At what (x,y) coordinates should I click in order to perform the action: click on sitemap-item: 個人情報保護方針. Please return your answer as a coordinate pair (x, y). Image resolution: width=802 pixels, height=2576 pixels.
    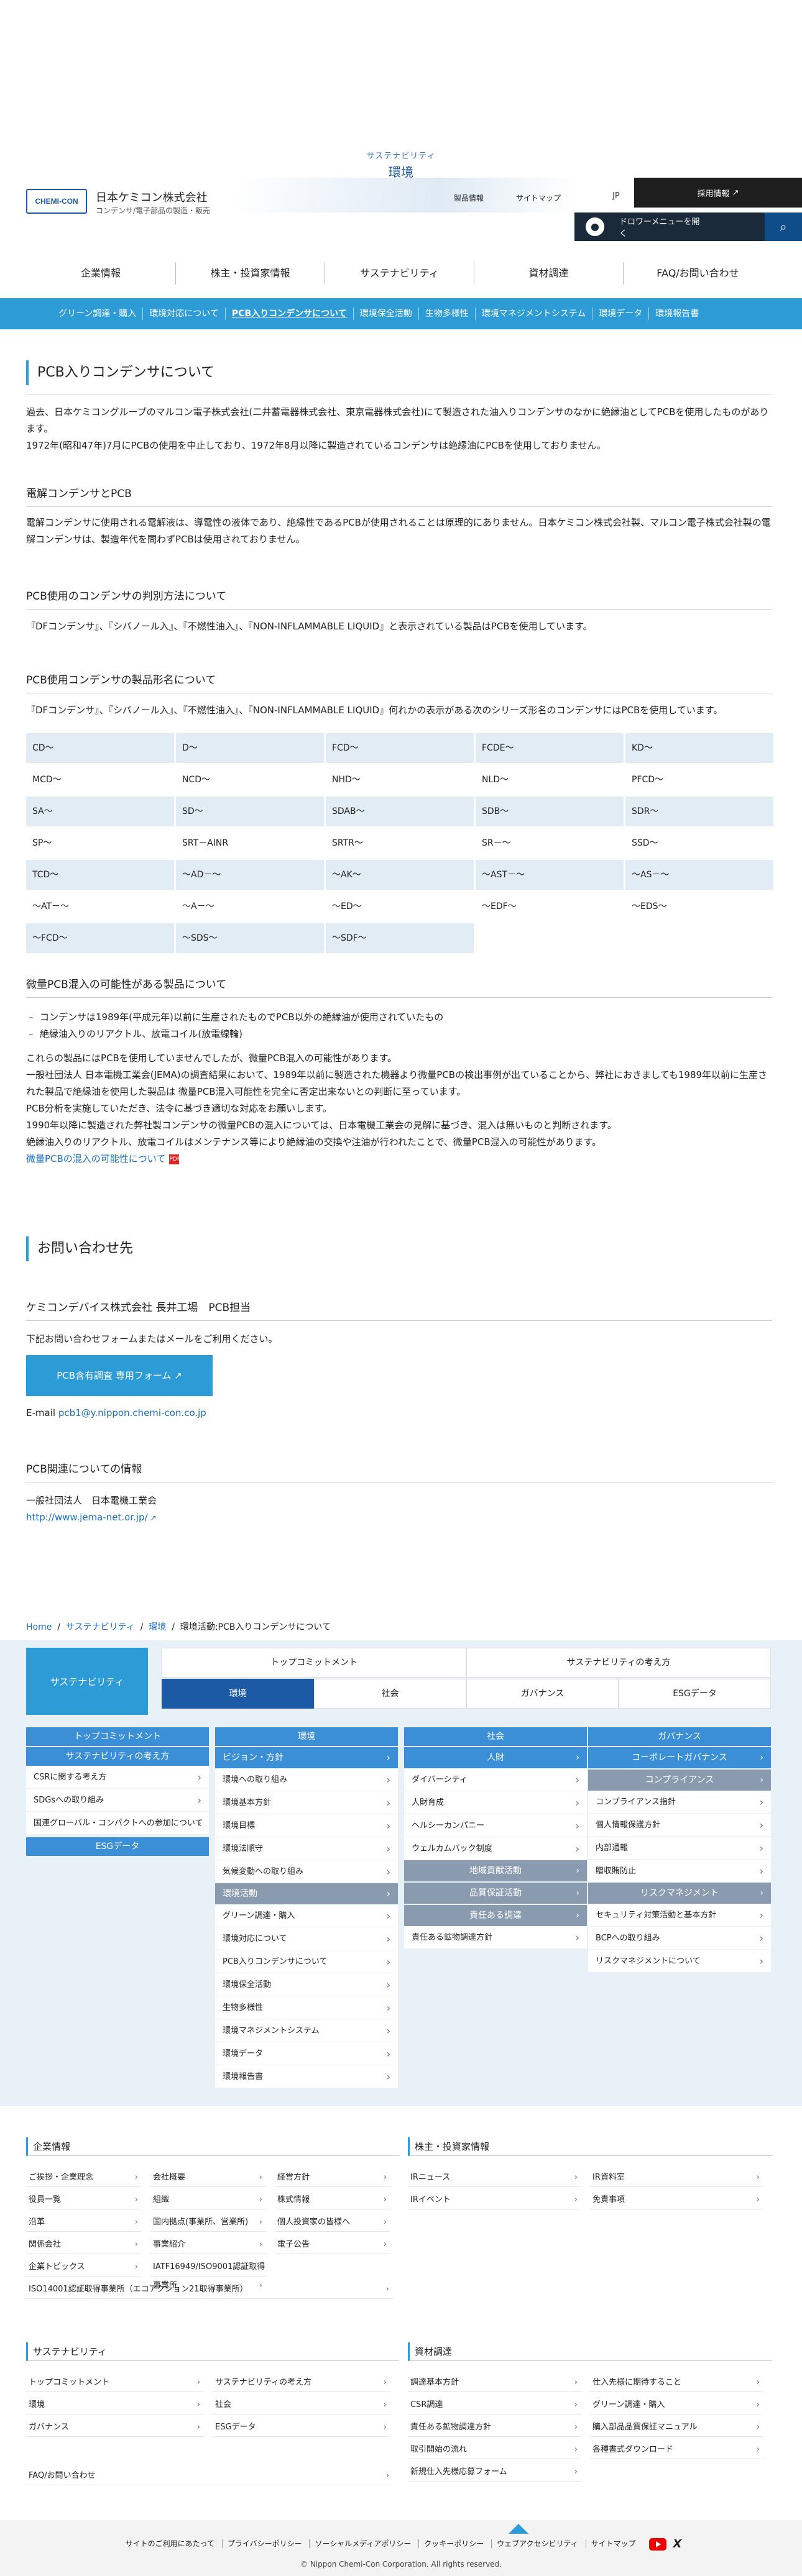
    Looking at the image, I should click on (679, 1825).